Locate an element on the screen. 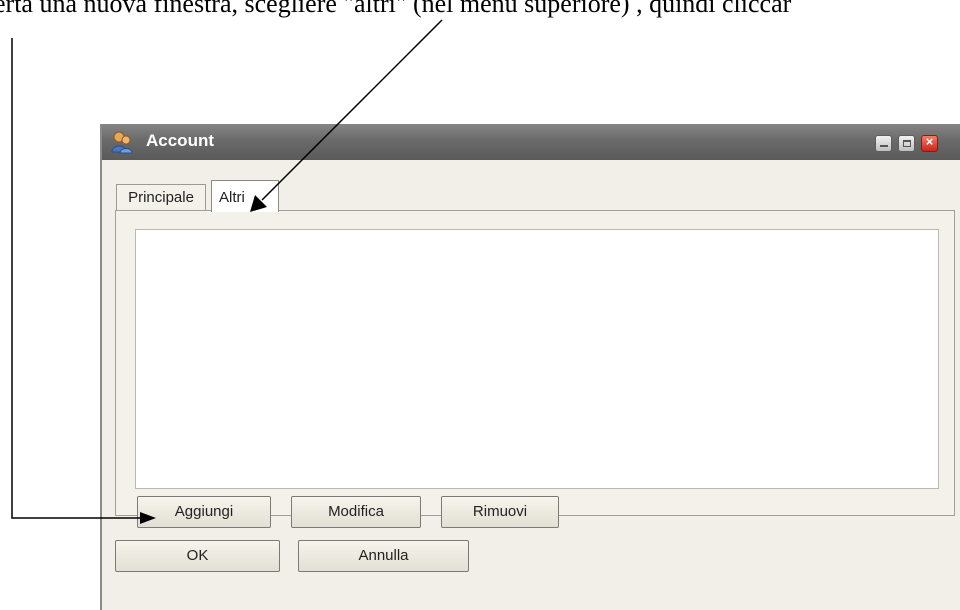 This screenshot has height=610, width=960. tab-principale: Principale is located at coordinates (161, 197).